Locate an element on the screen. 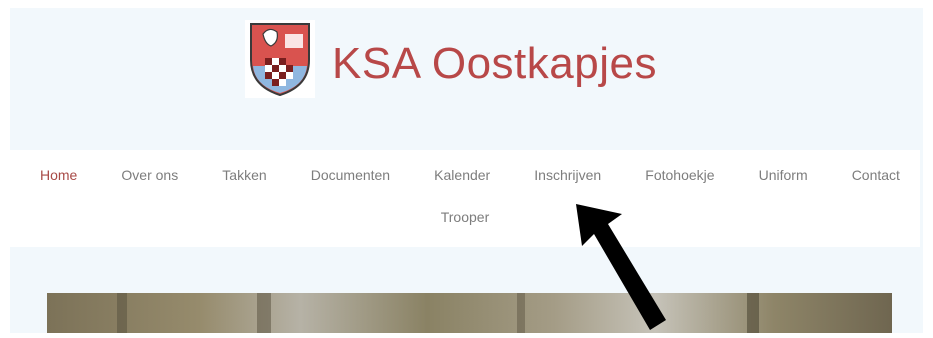 This screenshot has height=338, width=933. nav-item-trooper: Trooper is located at coordinates (465, 217).